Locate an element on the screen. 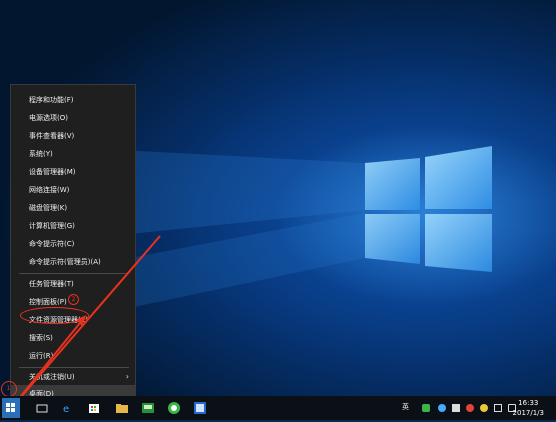  start-button is located at coordinates (11, 408).